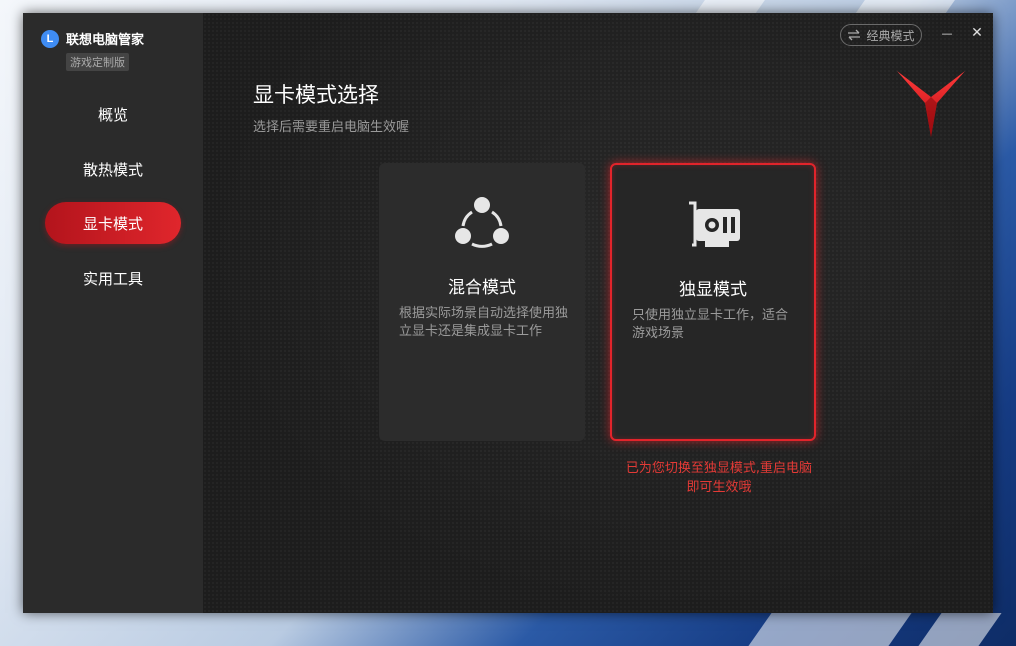 This screenshot has width=1016, height=646. Describe the element at coordinates (331, 127) in the screenshot. I see `page-subtitle: 选择后需要重启电脑生效喔` at that location.